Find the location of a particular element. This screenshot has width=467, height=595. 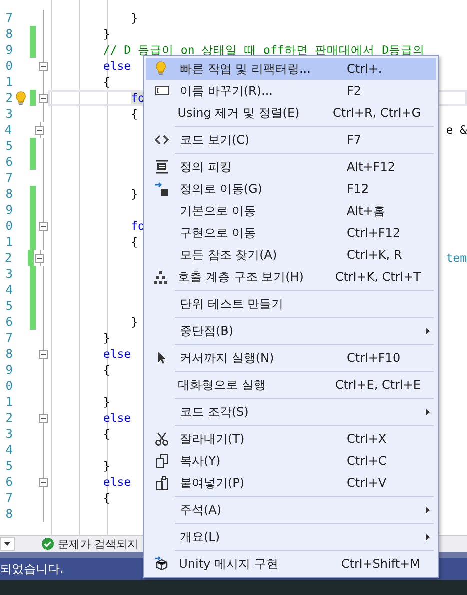

menu-item: 모든 참조 찾기(A) Ctrl+K, R is located at coordinates (291, 255).